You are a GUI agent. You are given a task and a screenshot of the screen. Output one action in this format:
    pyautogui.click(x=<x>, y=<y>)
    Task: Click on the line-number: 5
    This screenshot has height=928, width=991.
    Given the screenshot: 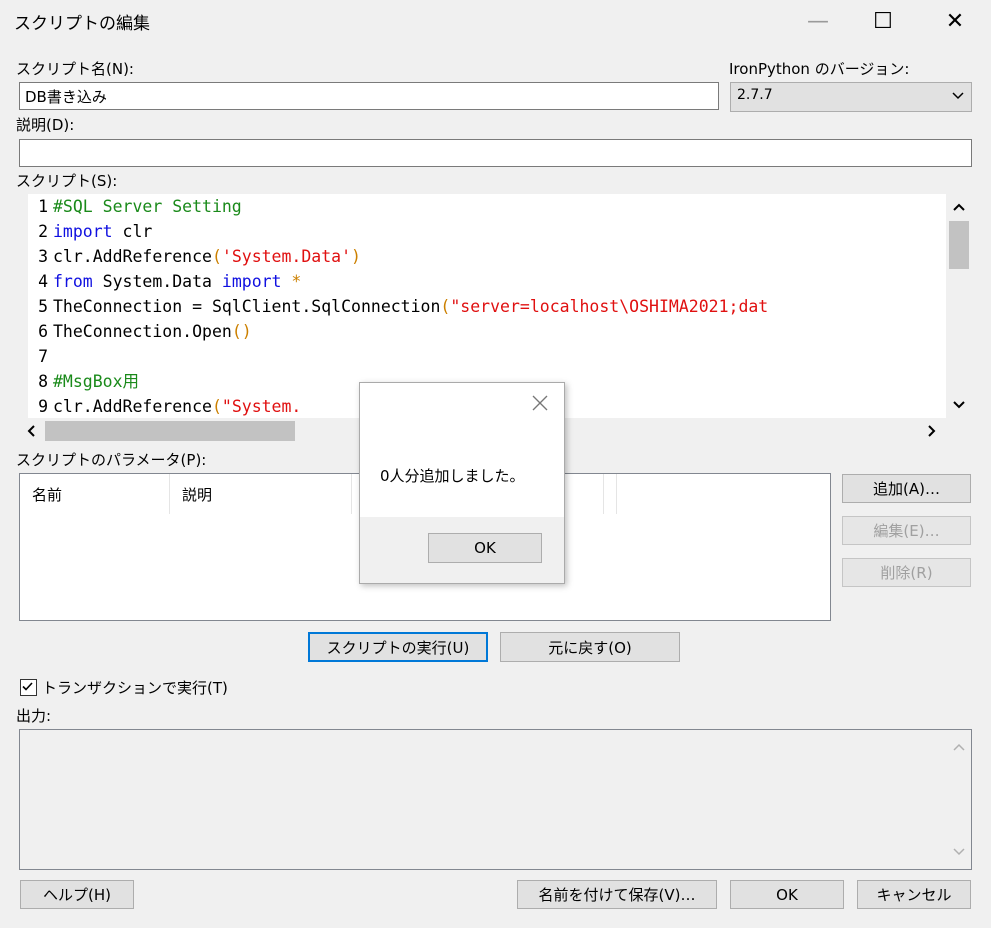 What is the action you would take?
    pyautogui.click(x=43, y=306)
    